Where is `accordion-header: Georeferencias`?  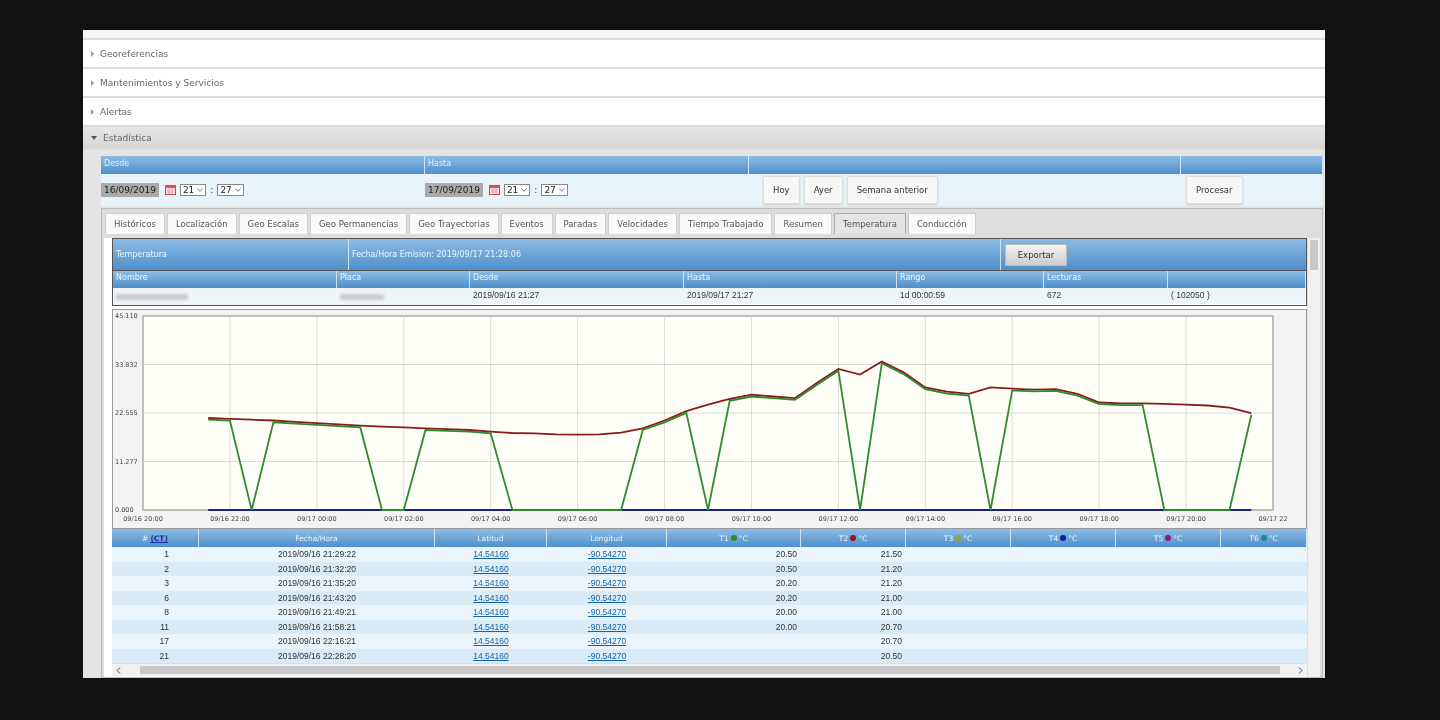 accordion-header: Georeferencias is located at coordinates (704, 54).